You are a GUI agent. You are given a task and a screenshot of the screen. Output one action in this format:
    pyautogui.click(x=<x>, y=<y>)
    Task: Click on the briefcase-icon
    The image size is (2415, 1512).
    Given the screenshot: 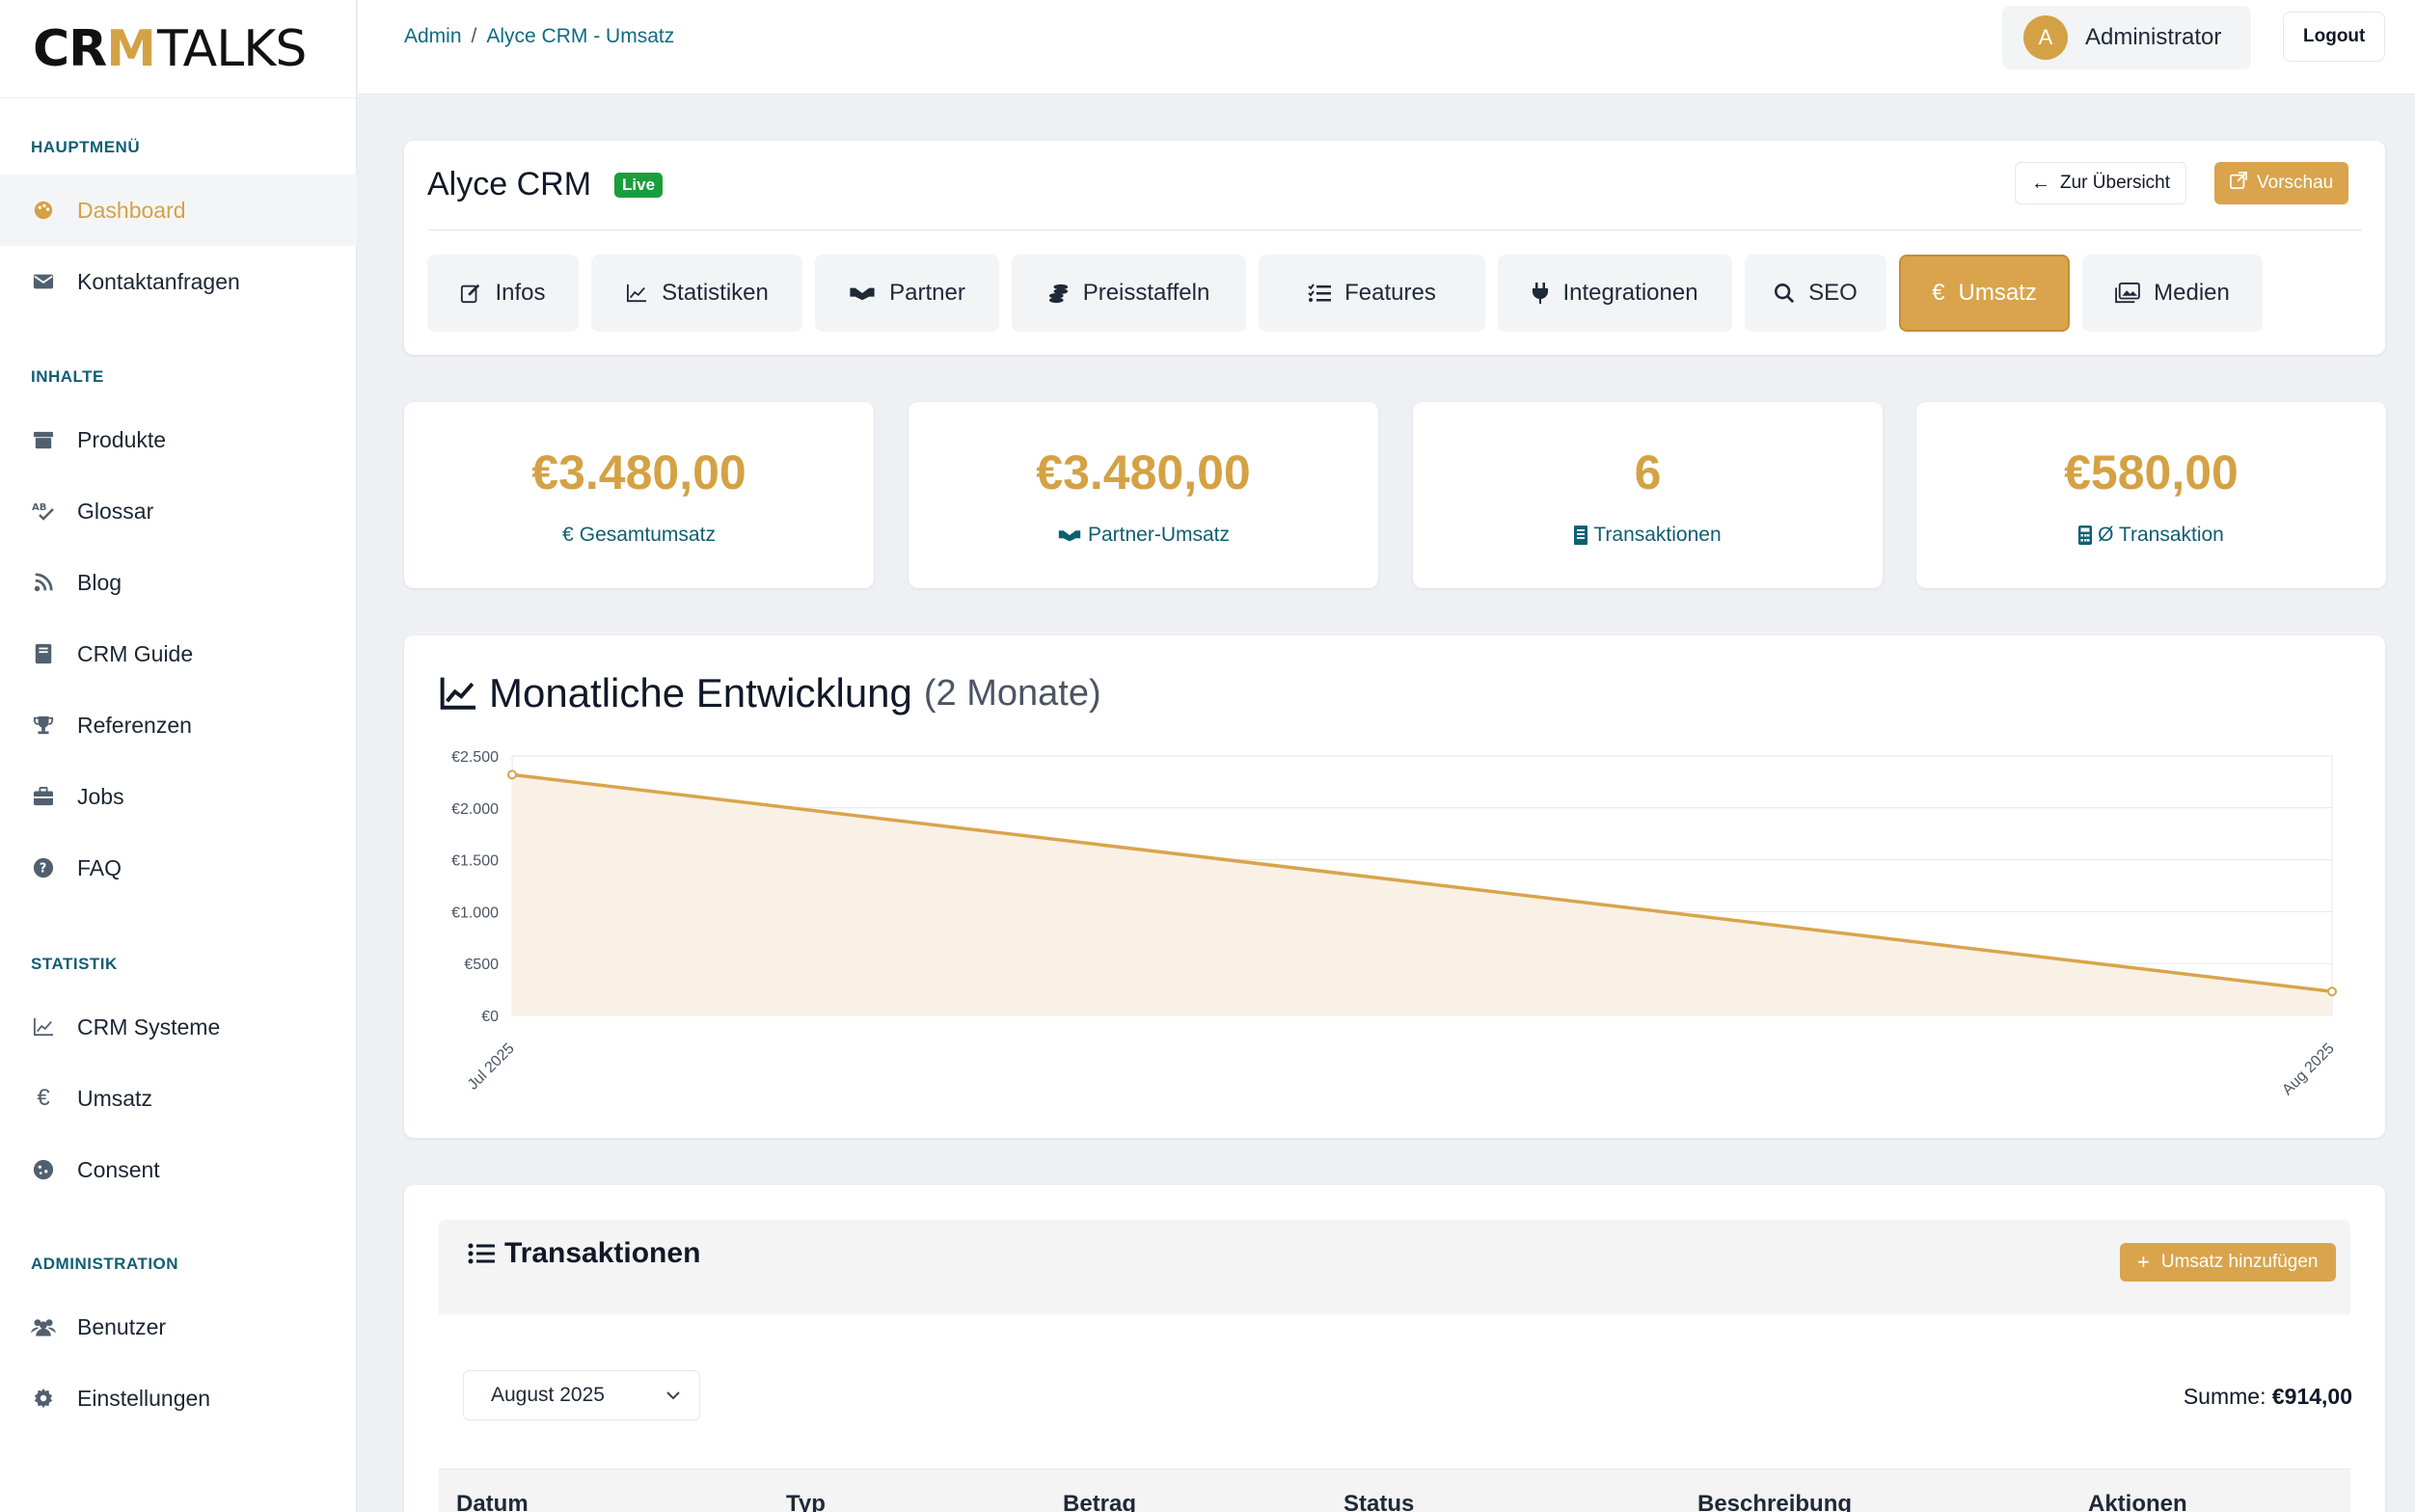 What is the action you would take?
    pyautogui.click(x=44, y=796)
    